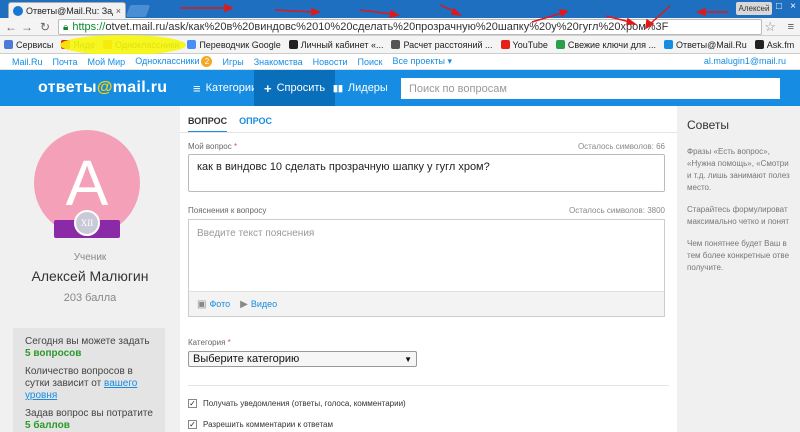 The image size is (800, 432). I want to click on browser-tab-bar: Ответы@Mail.Ru: Задать × Алексей – □ ×, so click(400, 9).